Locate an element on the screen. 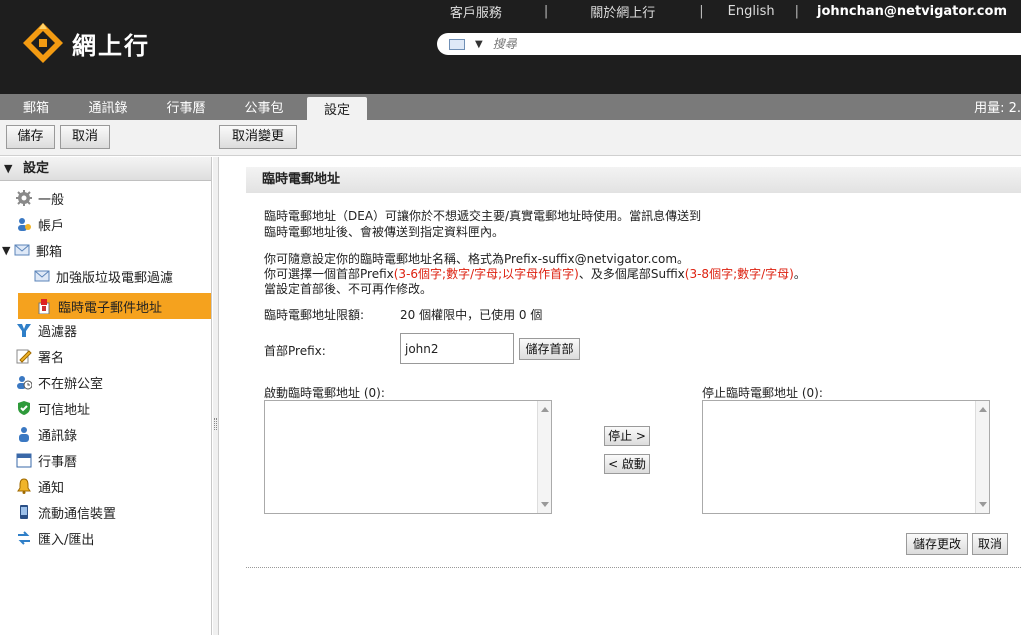 The image size is (1021, 635). tab-briefcase: 公事包 is located at coordinates (264, 109).